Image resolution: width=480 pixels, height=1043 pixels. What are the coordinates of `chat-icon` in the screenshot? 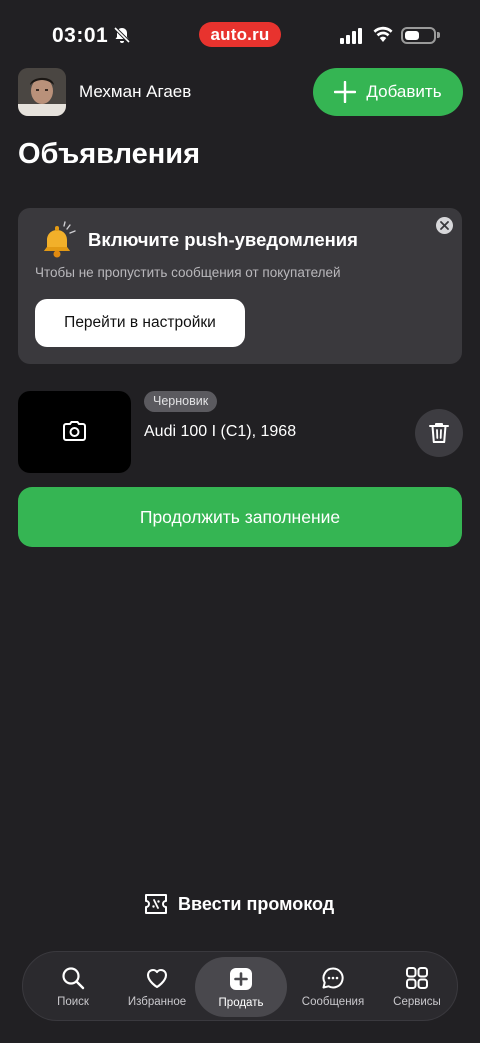 It's located at (333, 978).